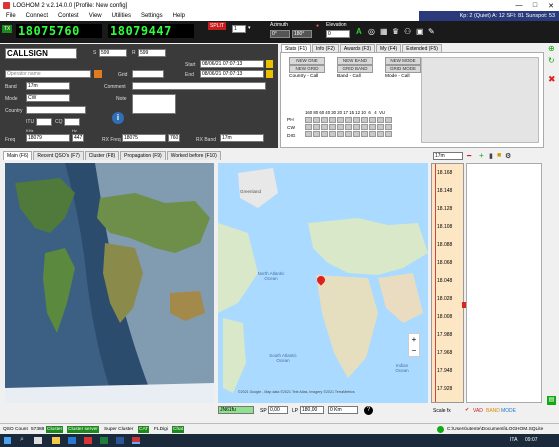 The height and width of the screenshot is (447, 559). I want to click on new-mode-button: NEW MODE, so click(403, 61).